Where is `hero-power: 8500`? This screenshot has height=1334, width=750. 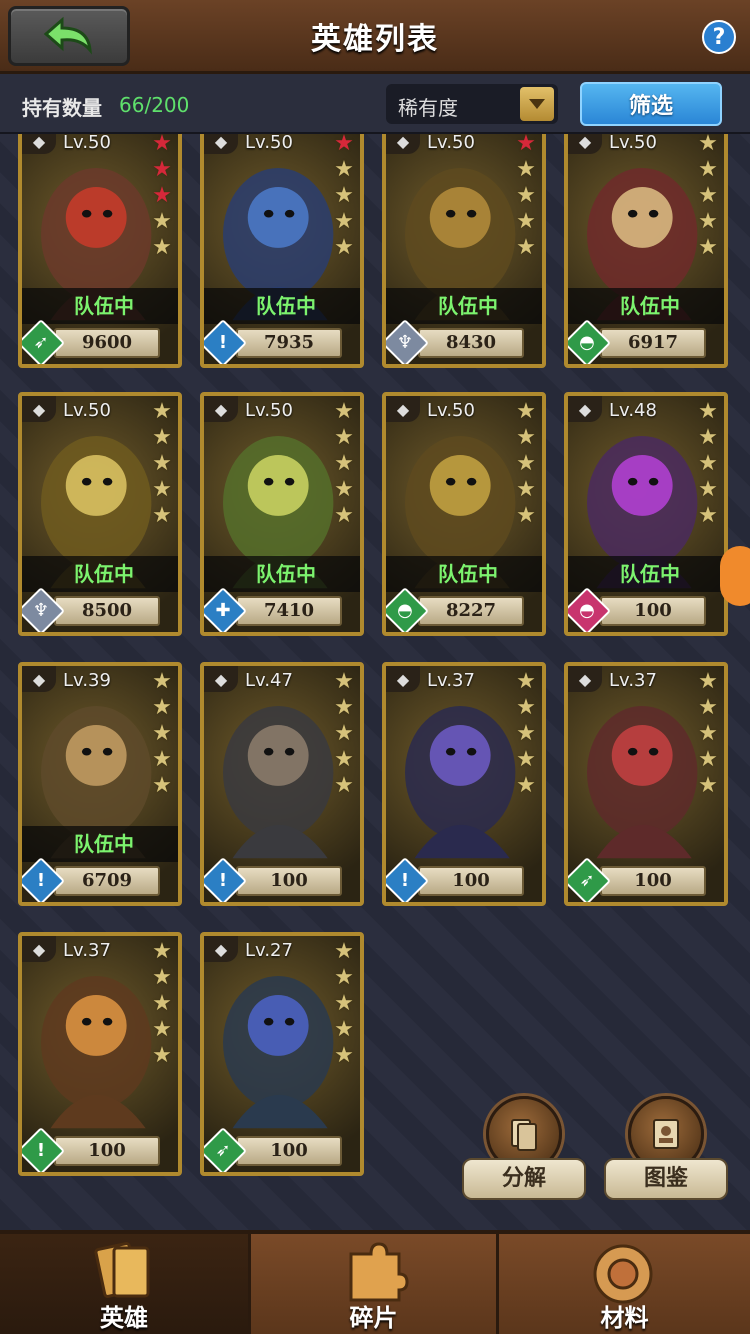
hero-power: 8500 is located at coordinates (107, 611).